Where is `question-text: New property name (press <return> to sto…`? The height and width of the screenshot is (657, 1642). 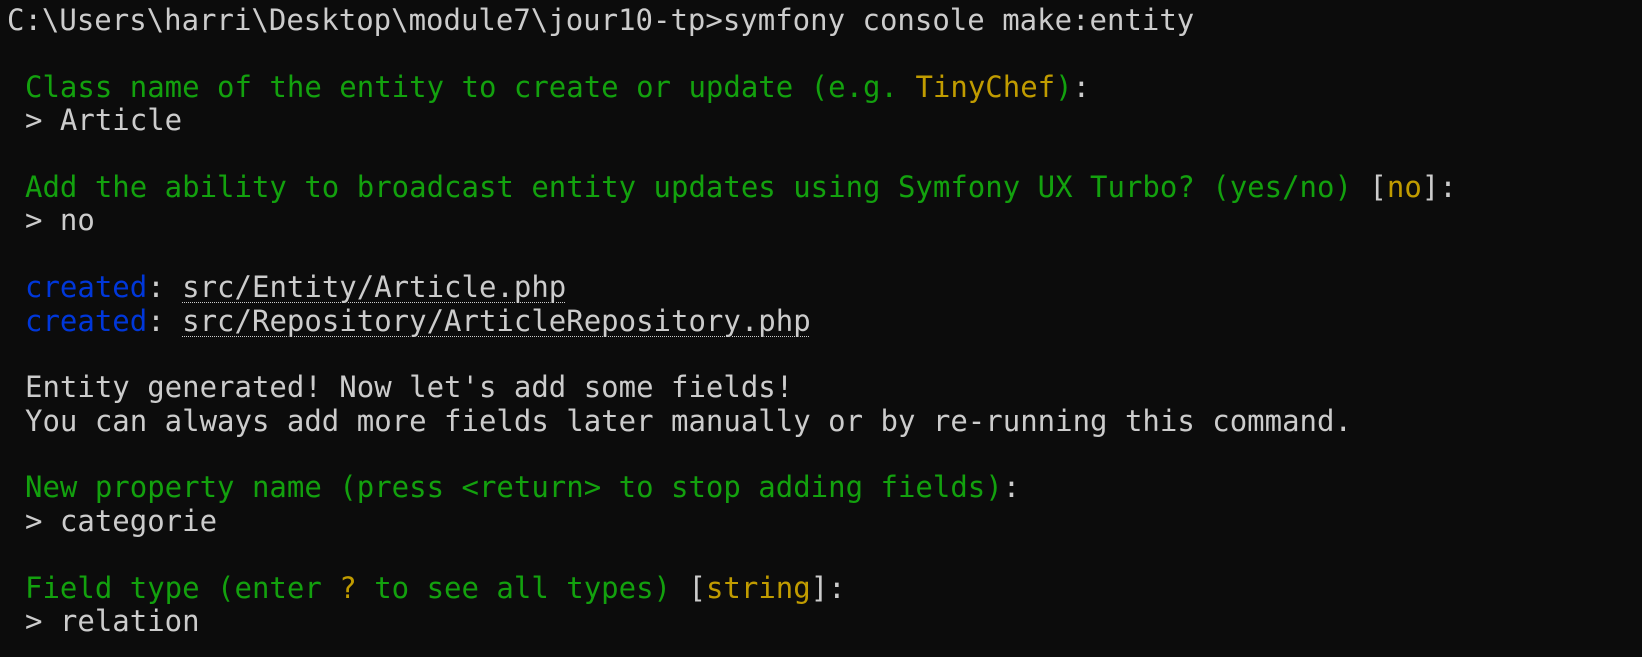 question-text: New property name (press <return> to sto… is located at coordinates (514, 487).